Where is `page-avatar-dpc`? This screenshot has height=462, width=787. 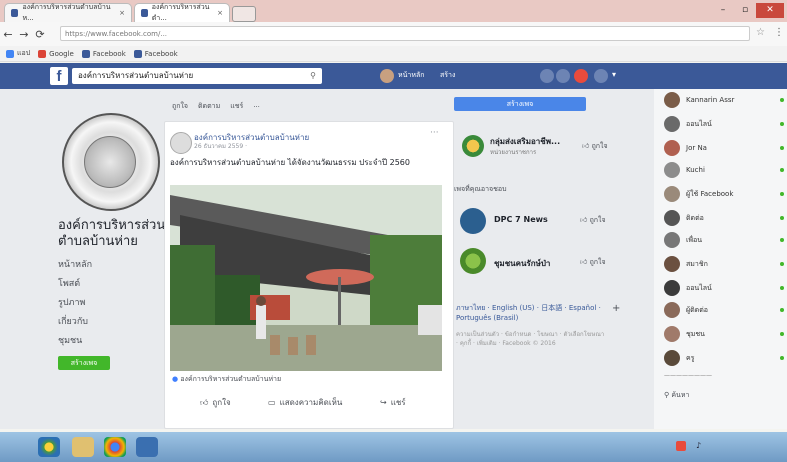
page-avatar-dpc is located at coordinates (473, 221).